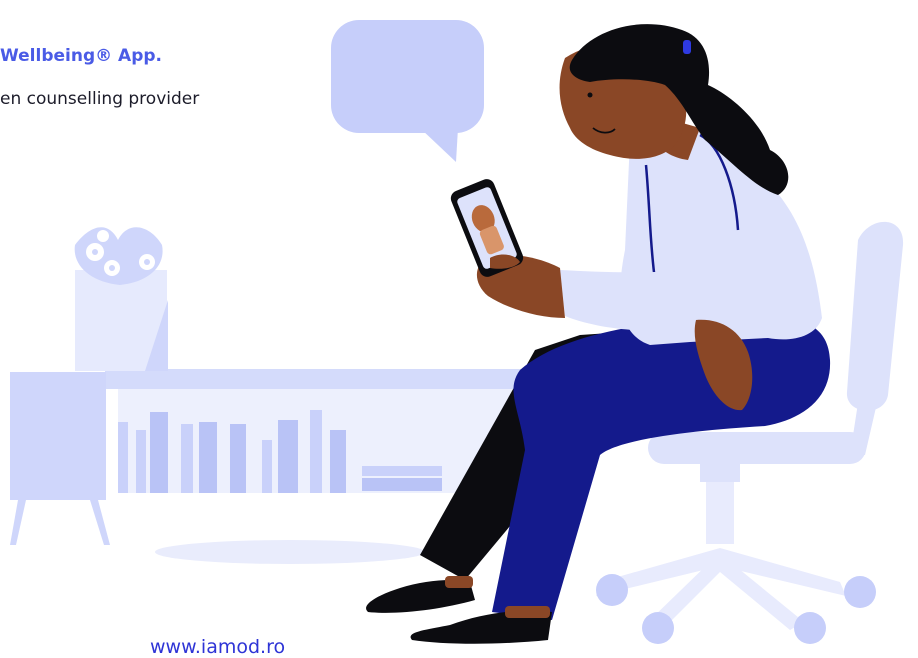 This screenshot has height=658, width=918. Describe the element at coordinates (407, 91) in the screenshot. I see `speech-bubble-icon` at that location.